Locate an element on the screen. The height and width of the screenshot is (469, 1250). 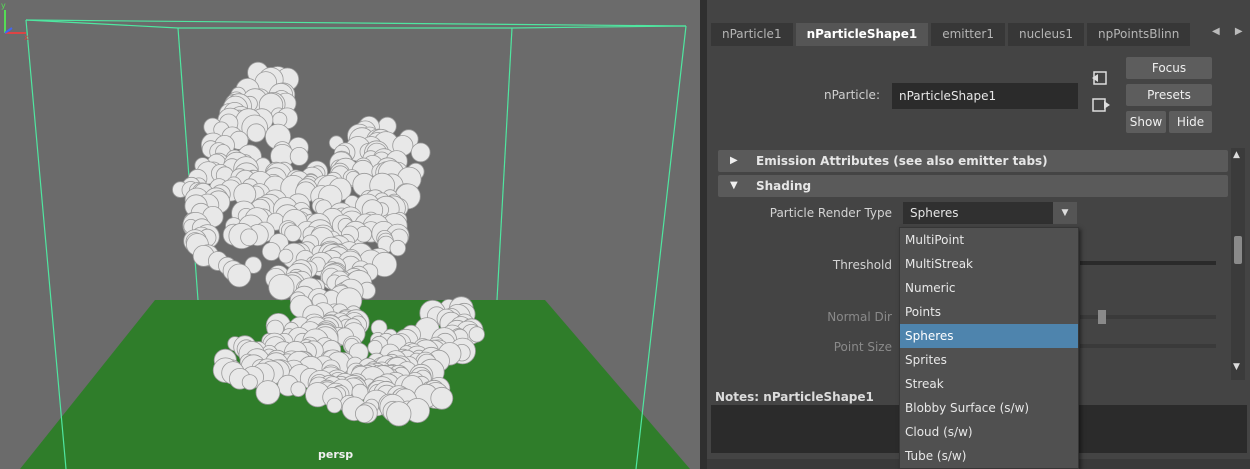
chevron-down-icon: ▼ is located at coordinates (1065, 213).